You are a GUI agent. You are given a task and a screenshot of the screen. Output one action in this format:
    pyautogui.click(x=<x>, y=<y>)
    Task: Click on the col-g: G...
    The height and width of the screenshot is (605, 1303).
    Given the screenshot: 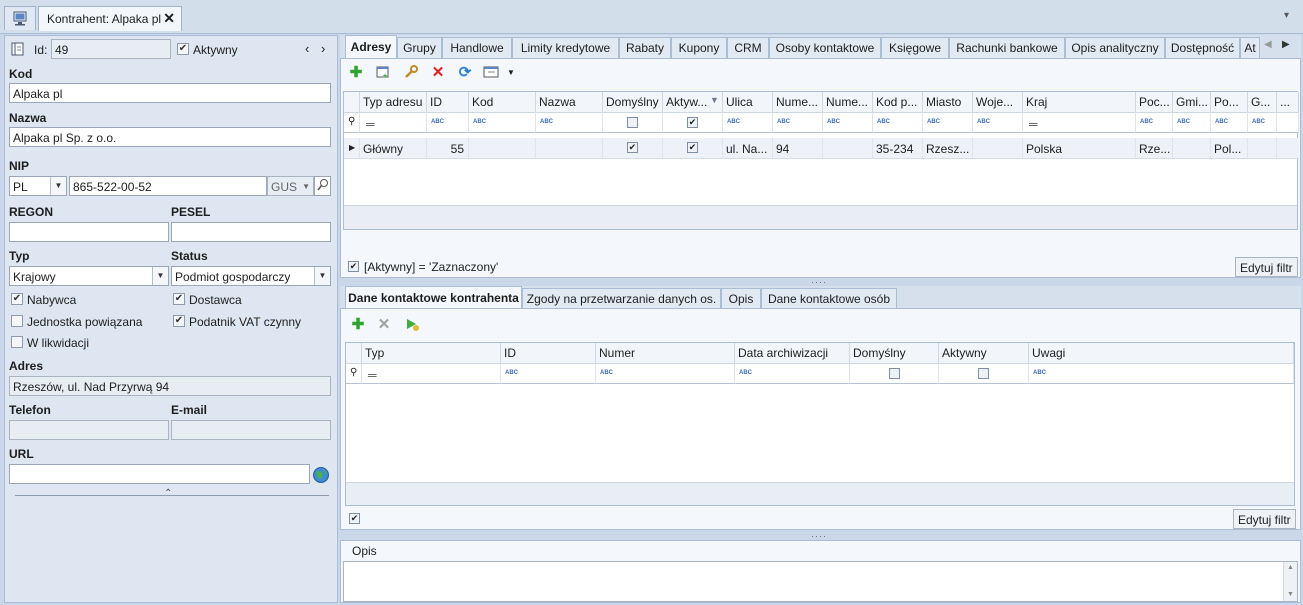 What is the action you would take?
    pyautogui.click(x=1262, y=102)
    